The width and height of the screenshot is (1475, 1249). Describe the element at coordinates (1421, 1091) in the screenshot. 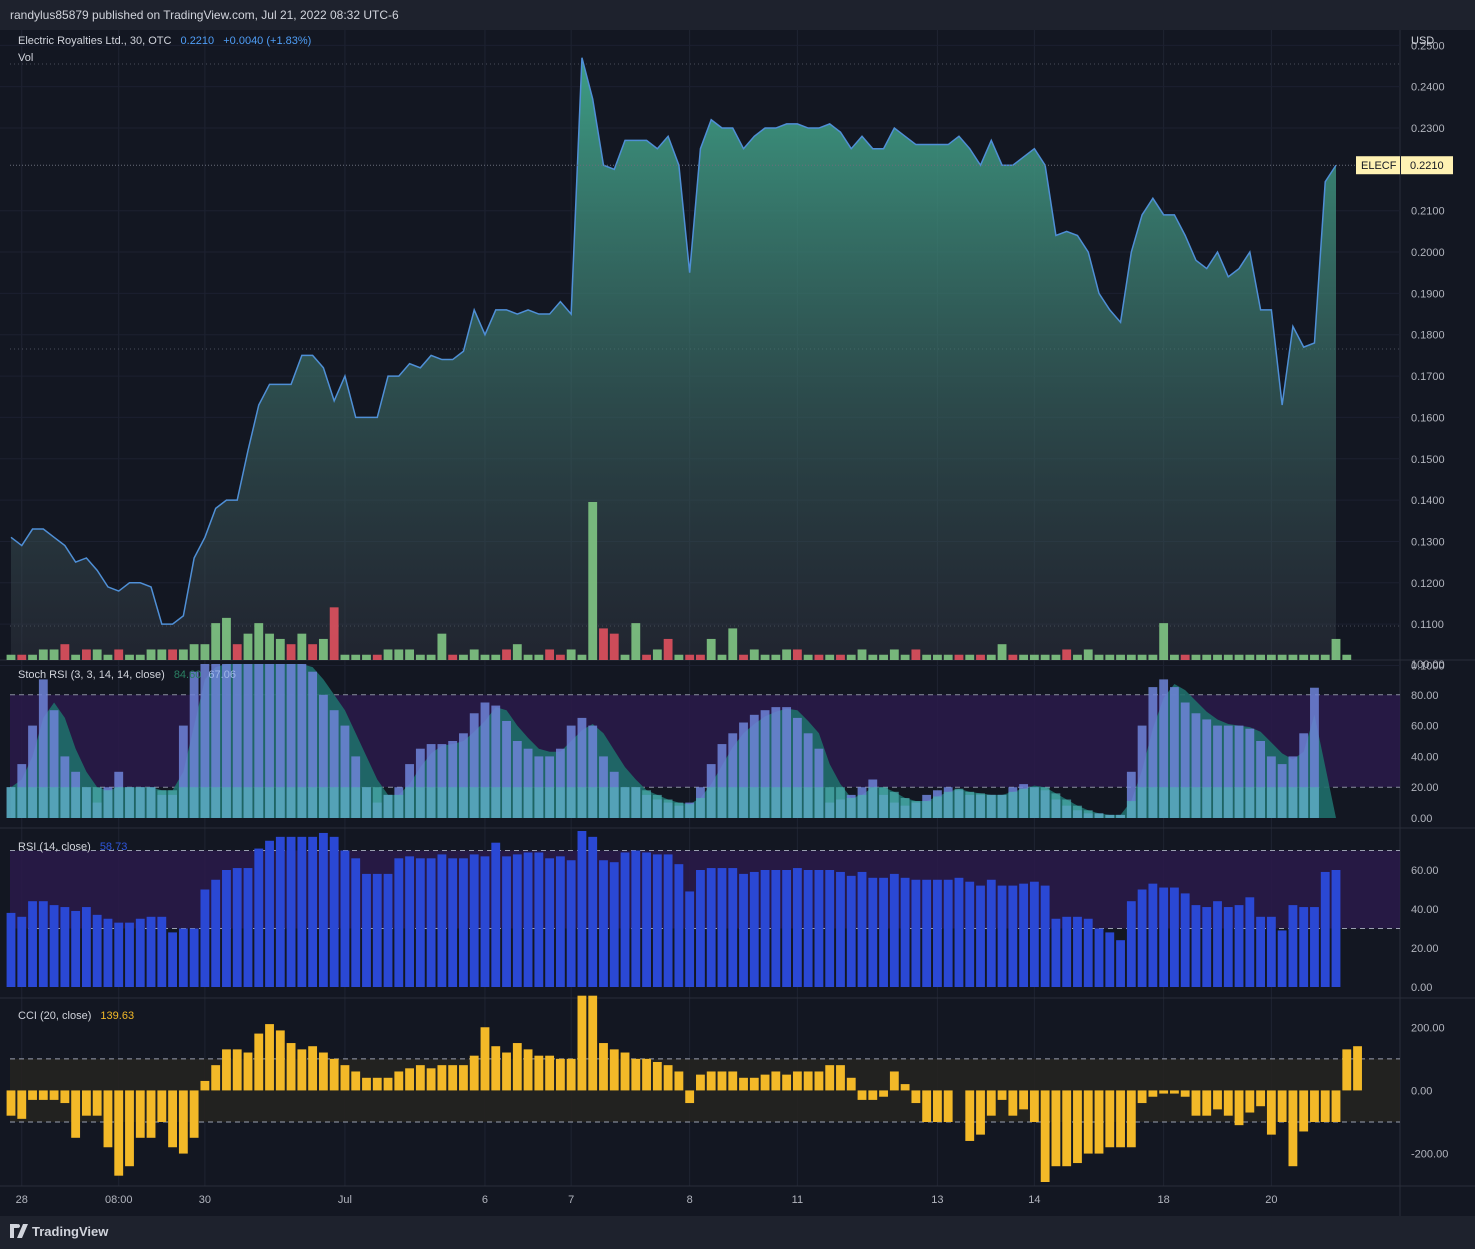

I see `cci-tick-label: 0.00` at that location.